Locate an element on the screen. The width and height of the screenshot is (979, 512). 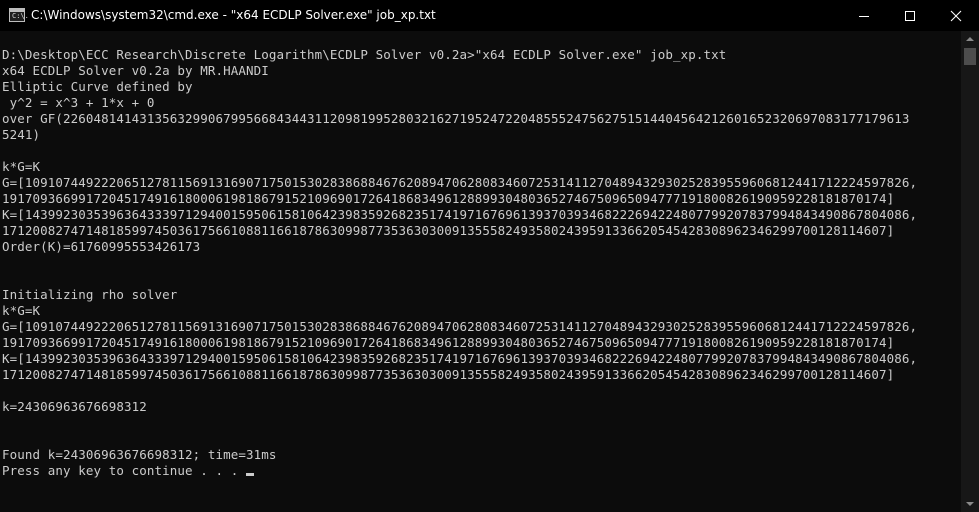
scroll-up-arrow-icon is located at coordinates (970, 39).